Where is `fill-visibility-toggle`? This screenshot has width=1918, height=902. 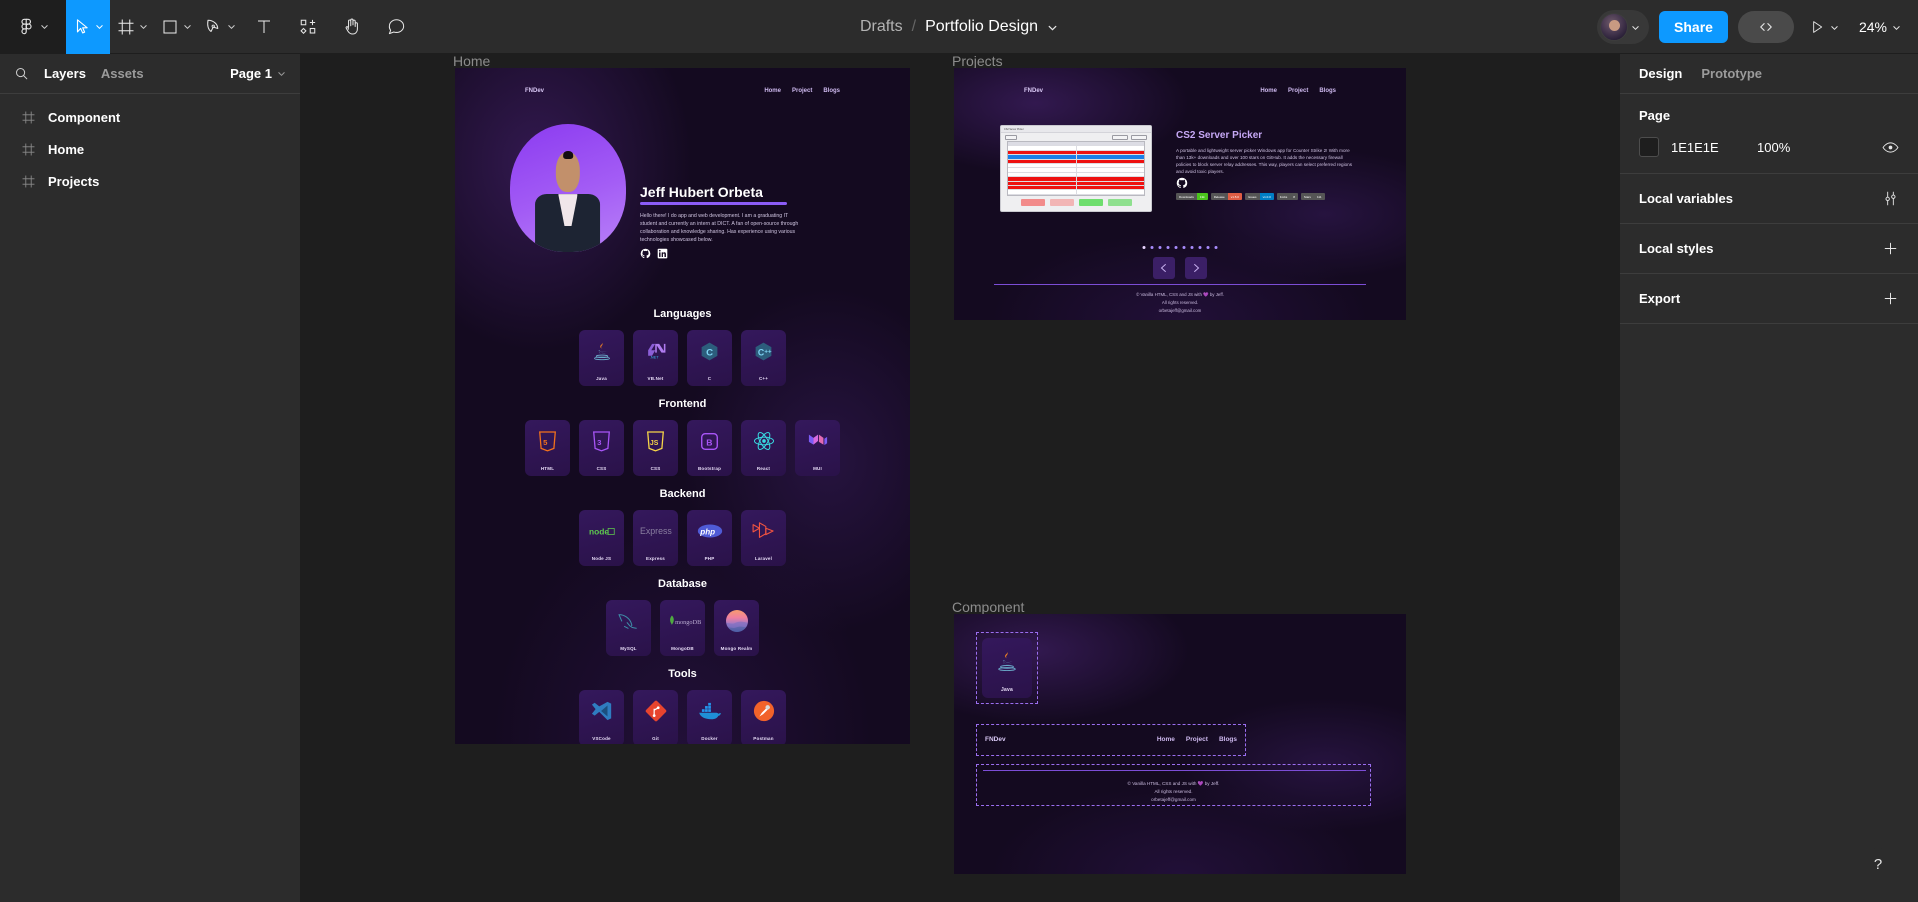 fill-visibility-toggle is located at coordinates (1890, 147).